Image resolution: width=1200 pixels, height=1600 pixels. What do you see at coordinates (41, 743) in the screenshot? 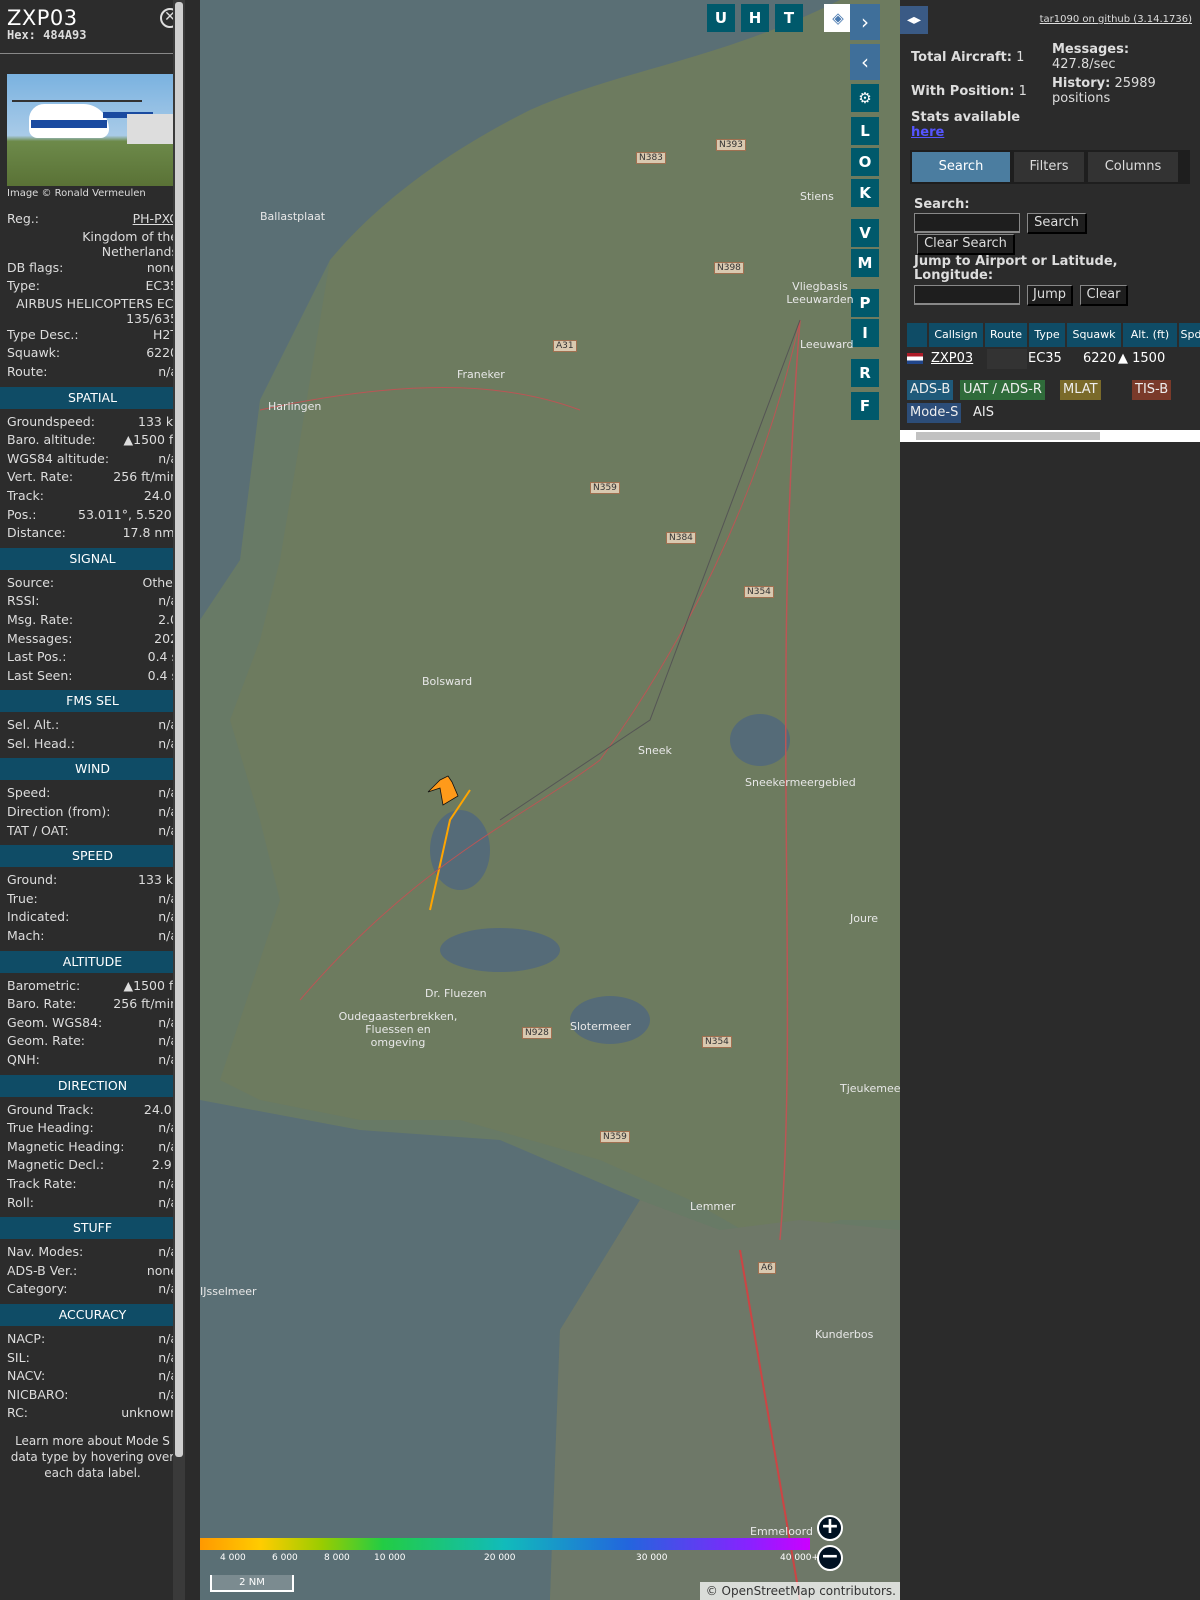
I see `fms-label: Sel. Head.:` at bounding box center [41, 743].